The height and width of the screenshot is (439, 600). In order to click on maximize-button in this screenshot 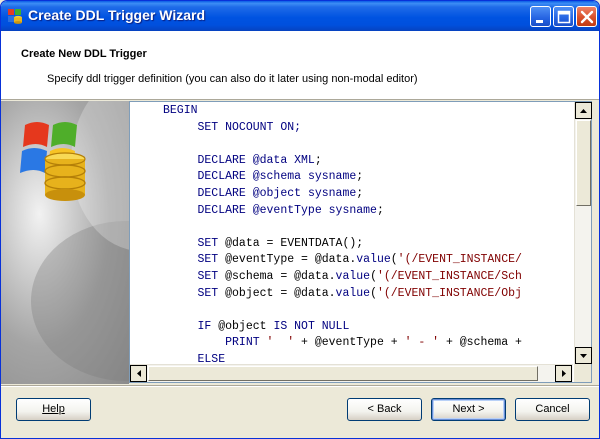, I will do `click(563, 16)`.